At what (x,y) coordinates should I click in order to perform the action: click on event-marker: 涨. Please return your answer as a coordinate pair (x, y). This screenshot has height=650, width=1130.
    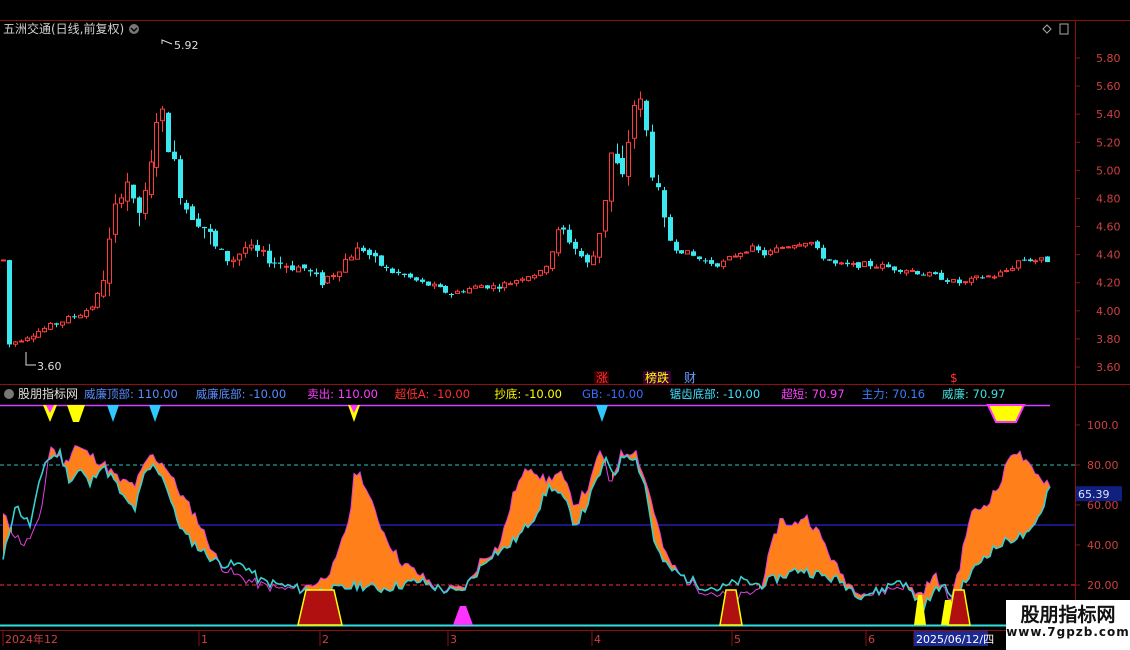
    Looking at the image, I should click on (602, 377).